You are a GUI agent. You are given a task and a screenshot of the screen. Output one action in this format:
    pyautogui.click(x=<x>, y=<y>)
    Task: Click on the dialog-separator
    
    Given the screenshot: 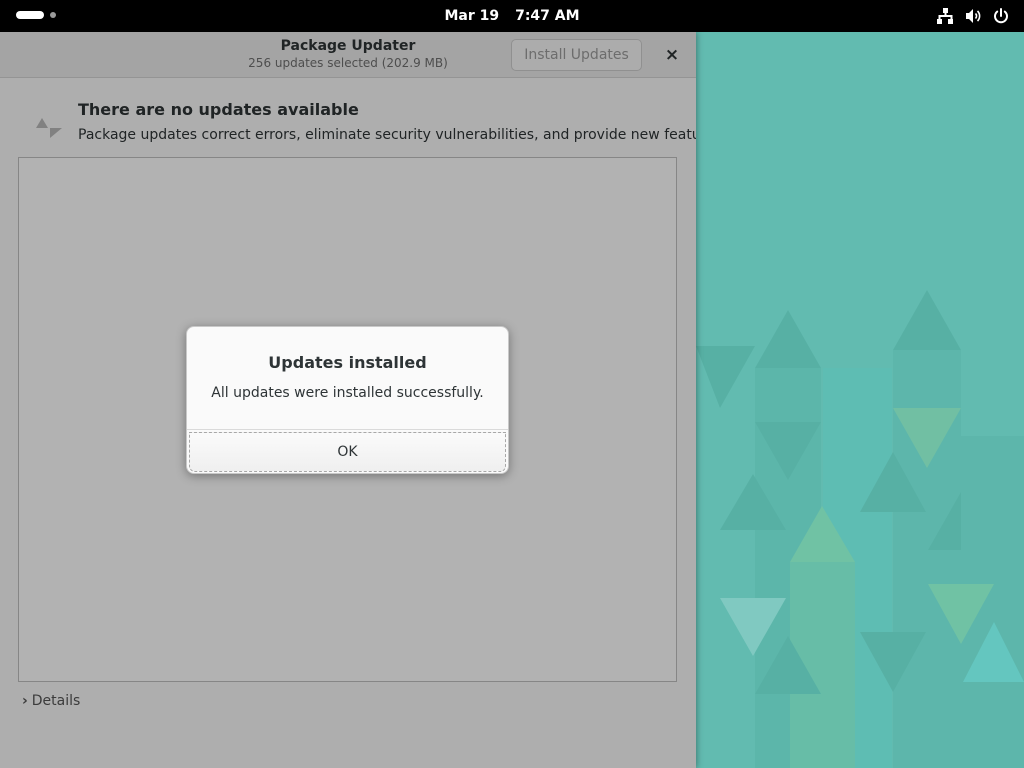 What is the action you would take?
    pyautogui.click(x=347, y=429)
    